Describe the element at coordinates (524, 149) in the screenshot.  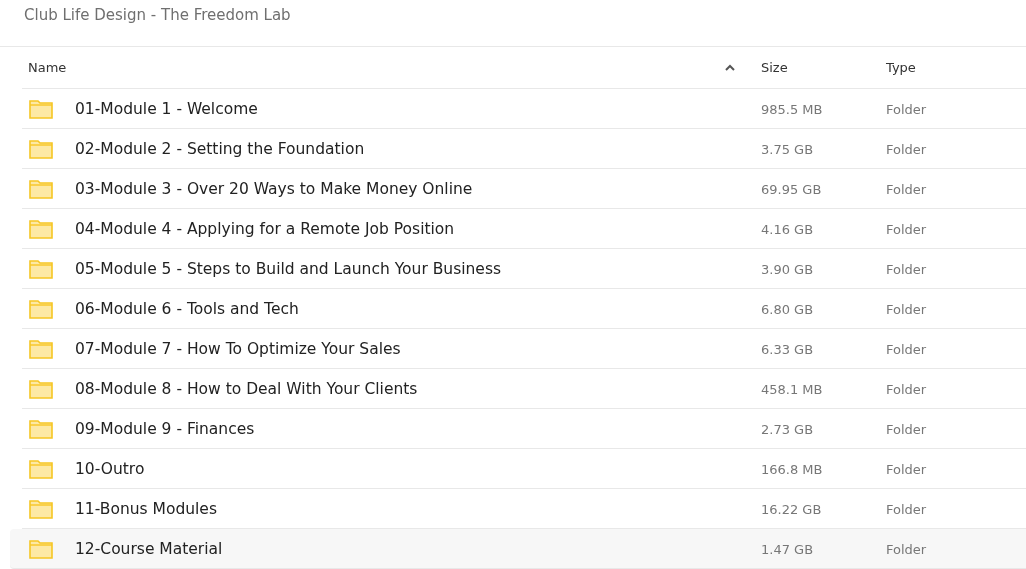
I see `file-row: 02-Module 2 - Setting the Foundation 3.75 GB Folder` at that location.